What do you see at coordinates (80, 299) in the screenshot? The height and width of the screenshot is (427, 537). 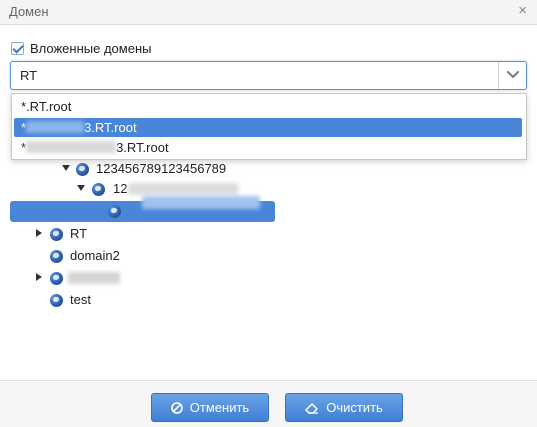 I see `tree-node-label: test` at bounding box center [80, 299].